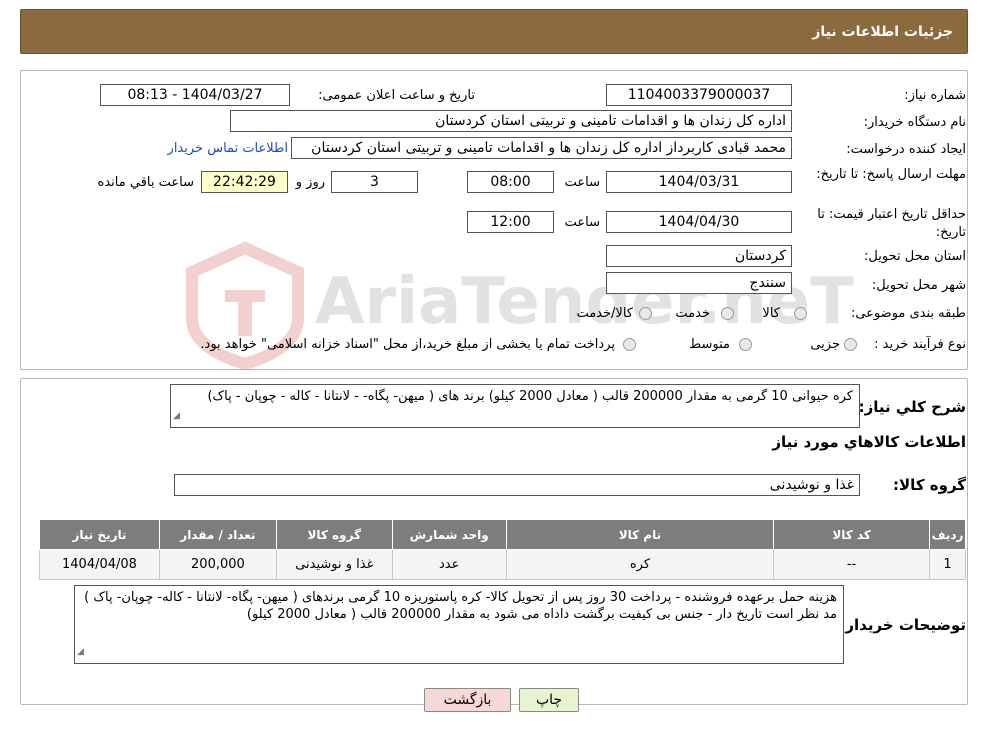 Image resolution: width=985 pixels, height=733 pixels. What do you see at coordinates (699, 95) in the screenshot?
I see `need-number-field: 1104003379000037` at bounding box center [699, 95].